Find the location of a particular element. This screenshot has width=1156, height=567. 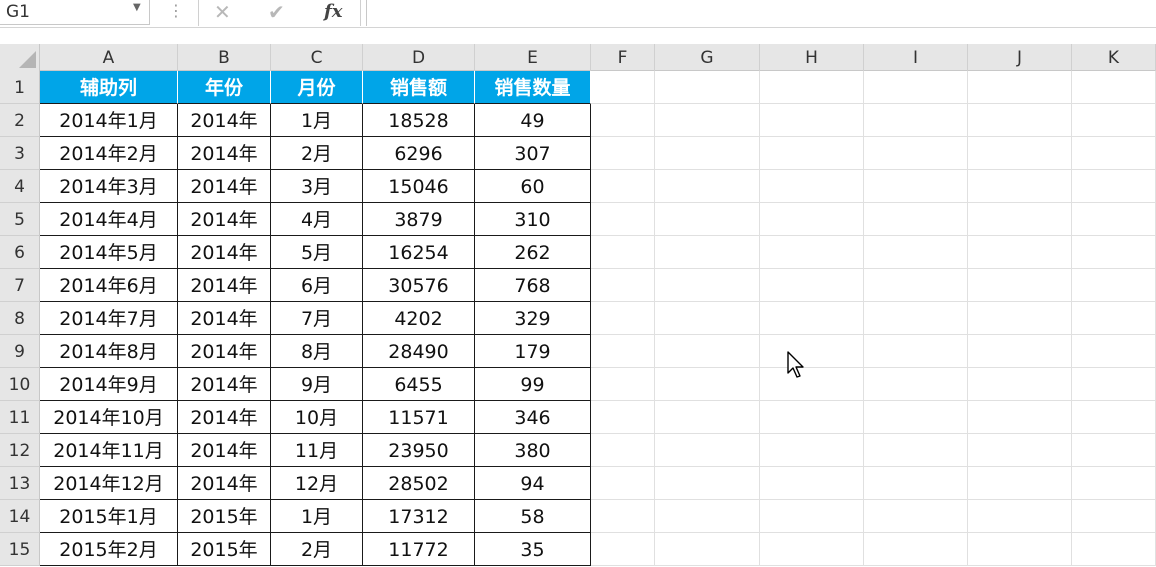

cell-k4 is located at coordinates (1114, 186).